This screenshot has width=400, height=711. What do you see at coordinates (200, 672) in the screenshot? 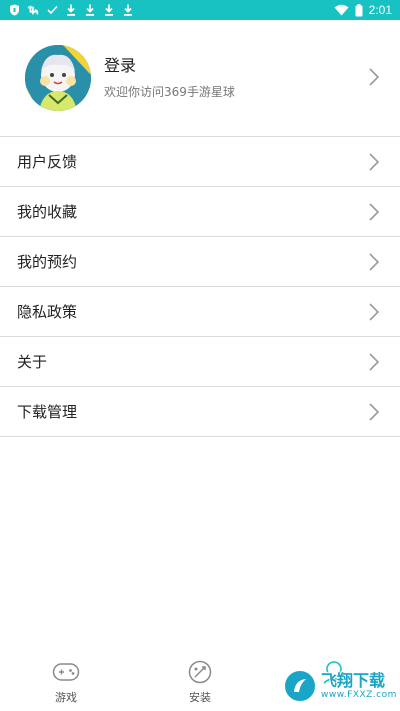
I see `install-icon` at bounding box center [200, 672].